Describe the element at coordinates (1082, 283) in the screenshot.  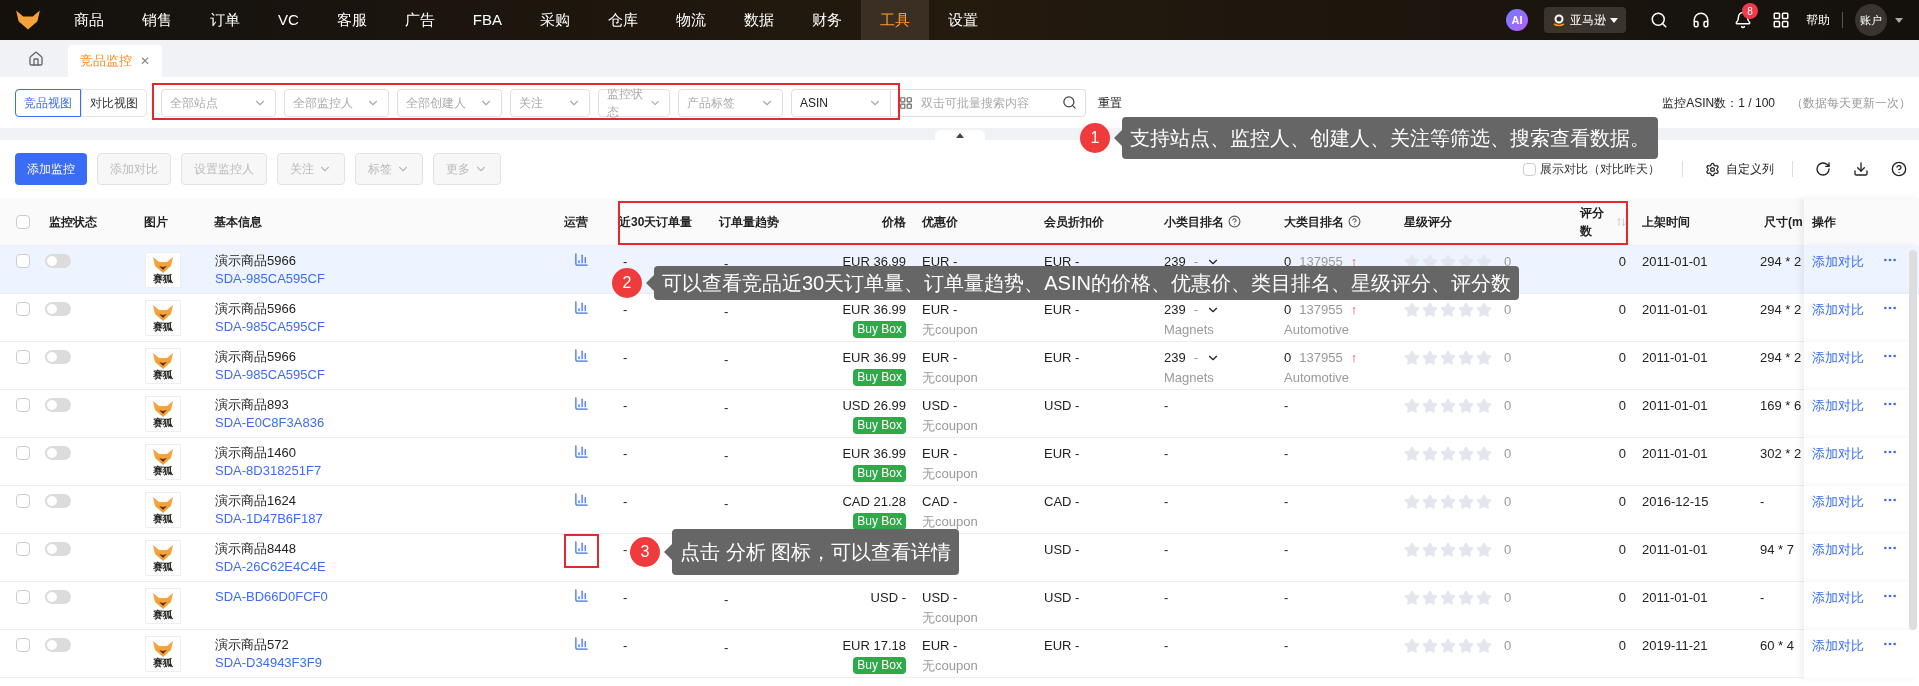
I see `tooltip: 可以查看竞品近30天订单量、订单量趋势、ASIN的价格、优惠价、类目排名、星级评分、评分数` at that location.